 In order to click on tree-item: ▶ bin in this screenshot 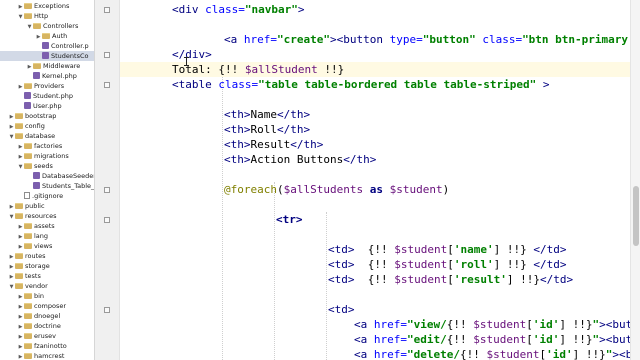, I will do `click(47, 296)`.